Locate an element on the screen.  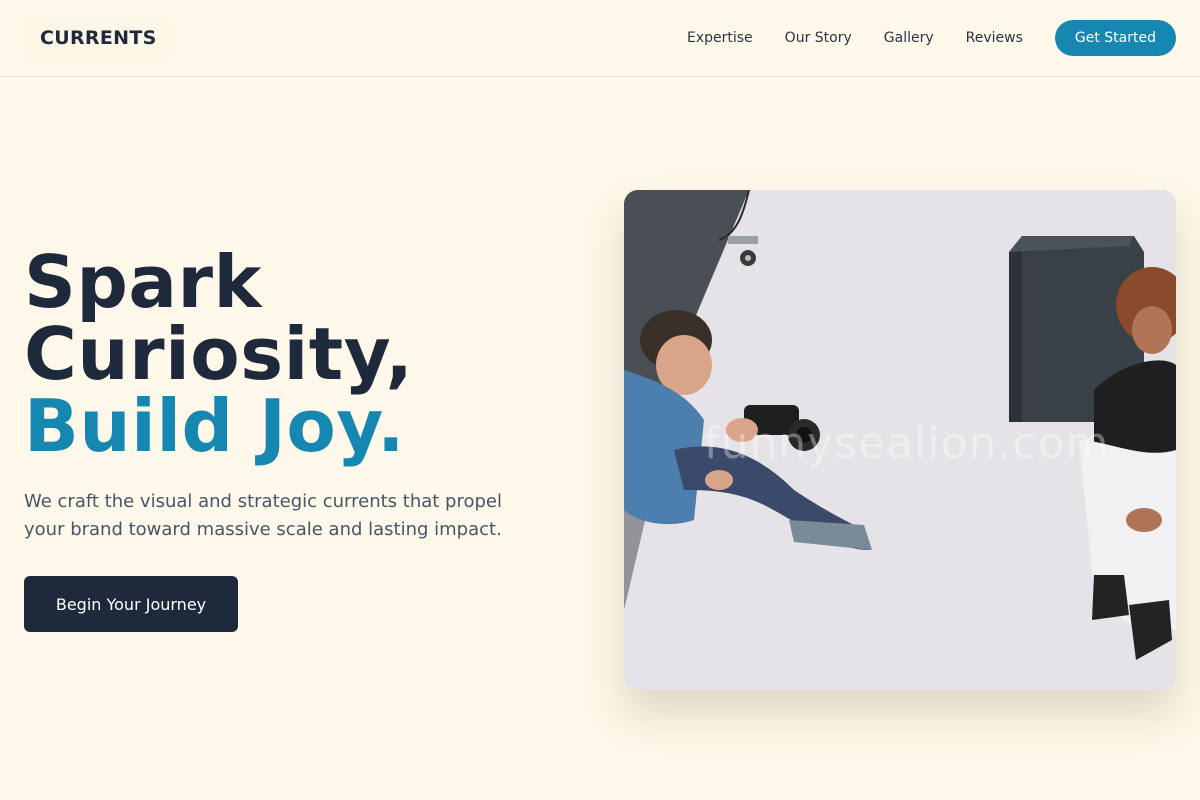
hero-title: Spark Curiosity, Build Joy. is located at coordinates (304, 354).